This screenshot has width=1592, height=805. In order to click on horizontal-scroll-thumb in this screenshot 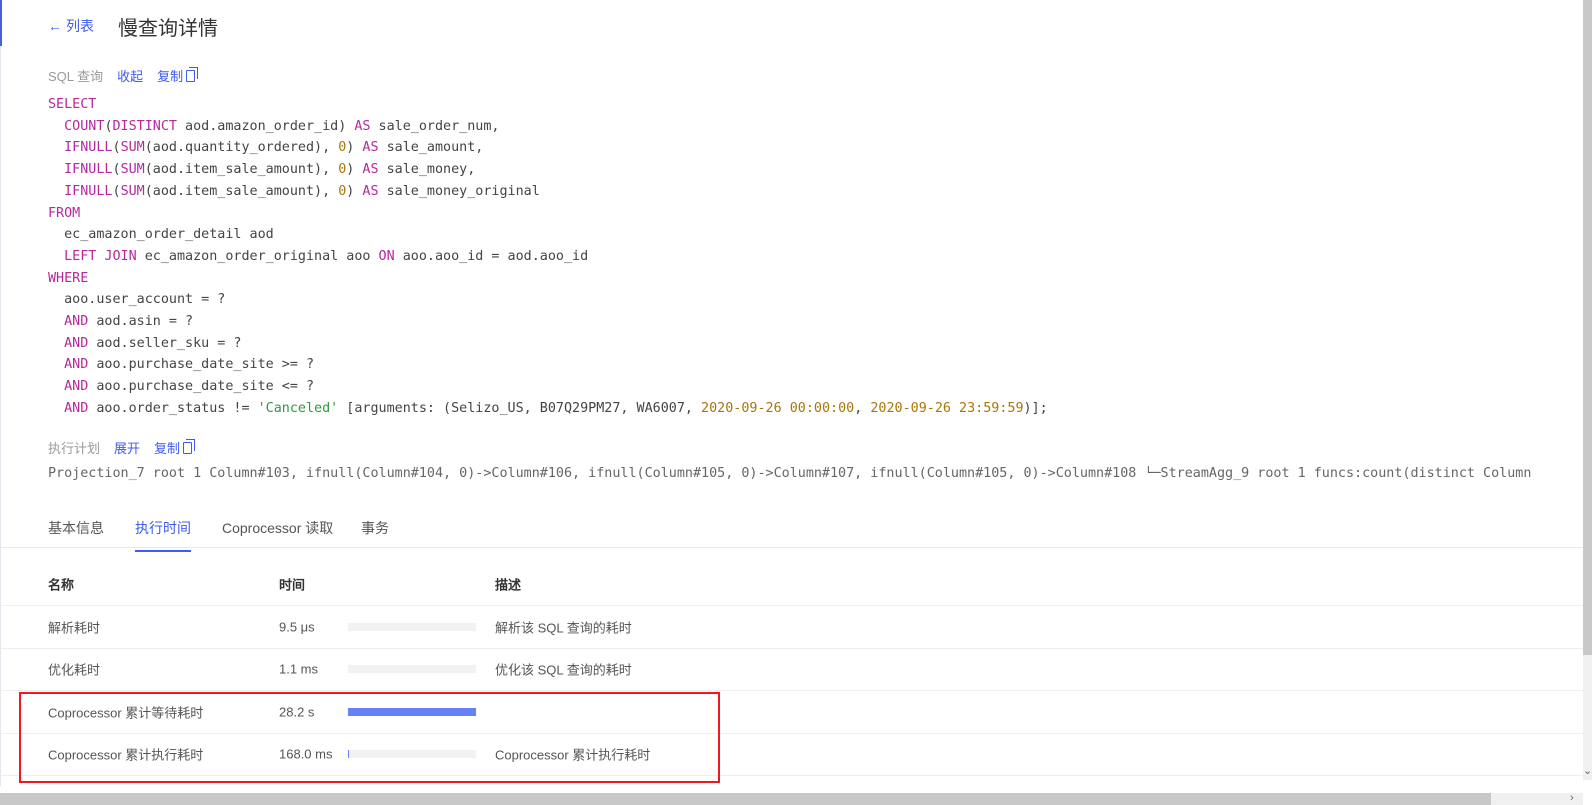, I will do `click(745, 799)`.